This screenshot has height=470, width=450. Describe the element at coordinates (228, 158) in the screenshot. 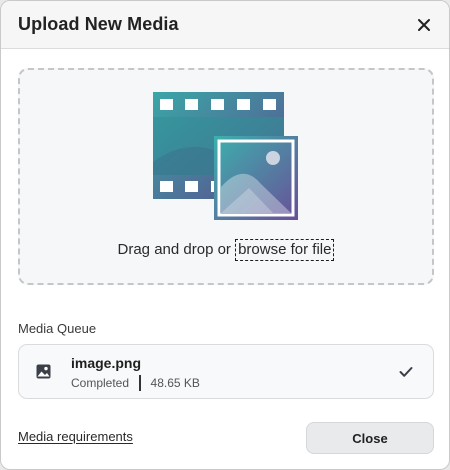

I see `film-and-image-icon` at that location.